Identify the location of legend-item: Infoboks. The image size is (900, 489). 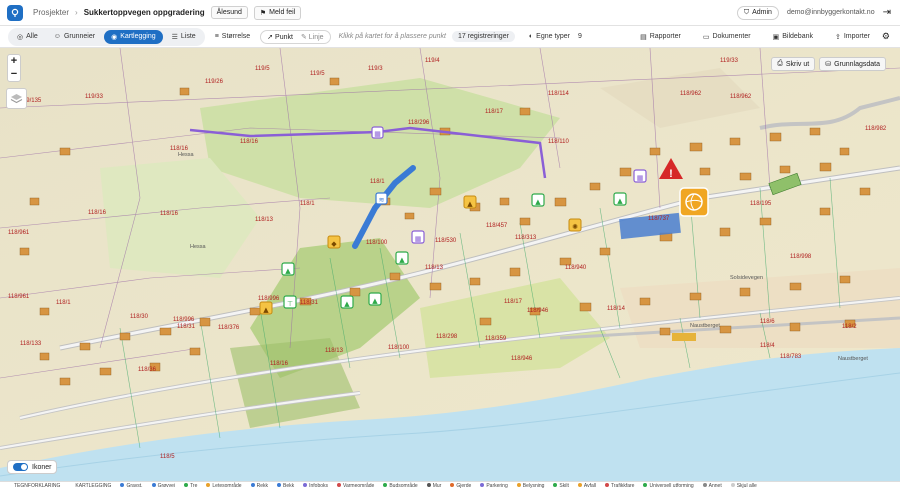
(315, 486).